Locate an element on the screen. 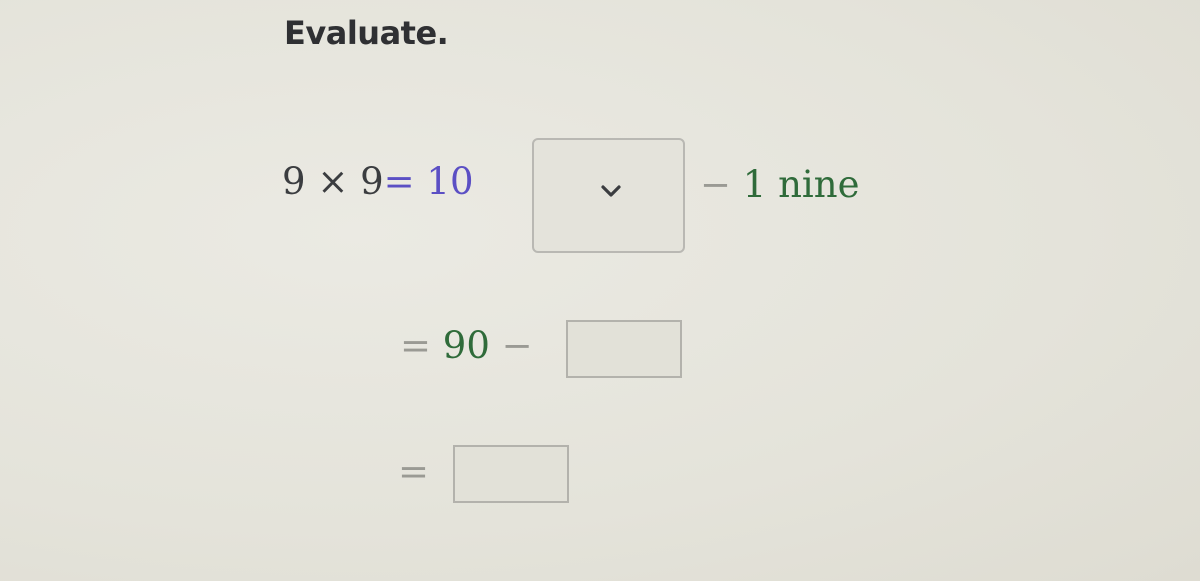 The width and height of the screenshot is (1200, 581). nine-count: 1 is located at coordinates (754, 184).